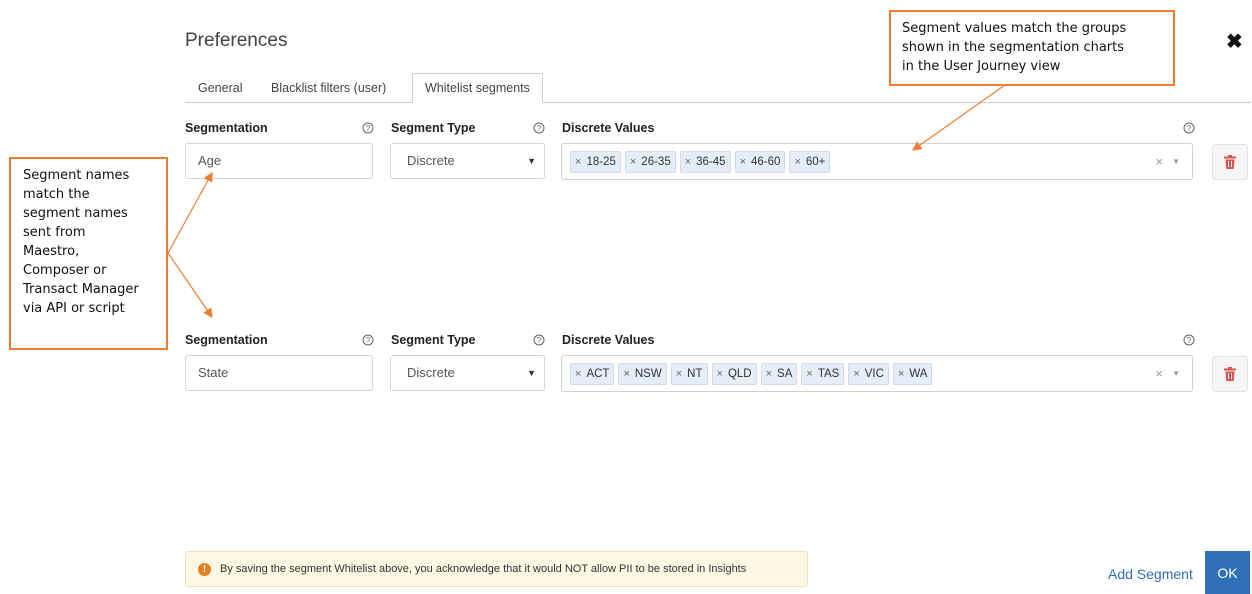 Image resolution: width=1252 pixels, height=594 pixels. I want to click on ok-button: OK, so click(1227, 572).